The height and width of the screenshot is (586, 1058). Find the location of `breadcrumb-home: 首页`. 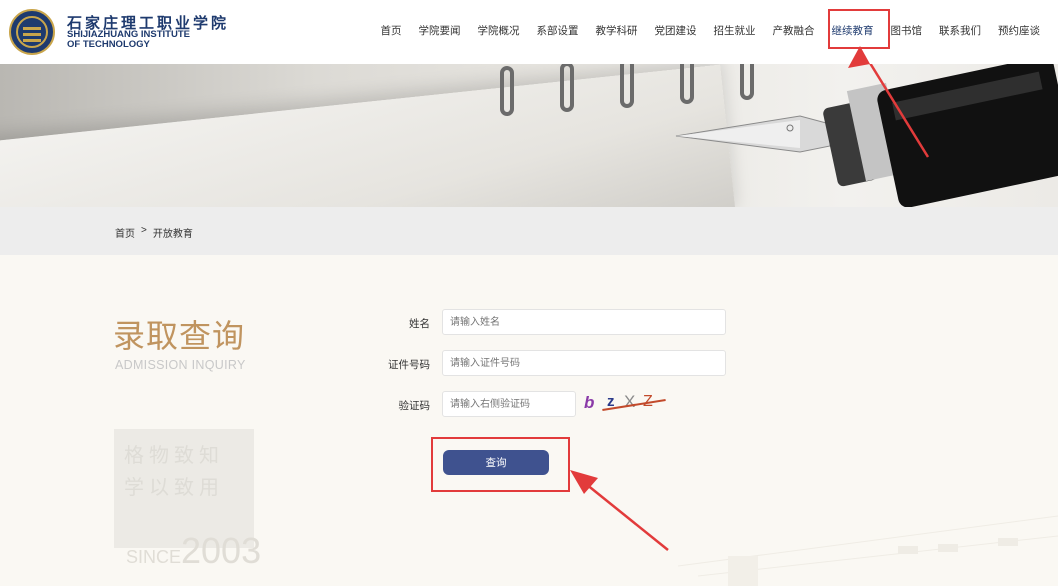

breadcrumb-home: 首页 is located at coordinates (125, 232).